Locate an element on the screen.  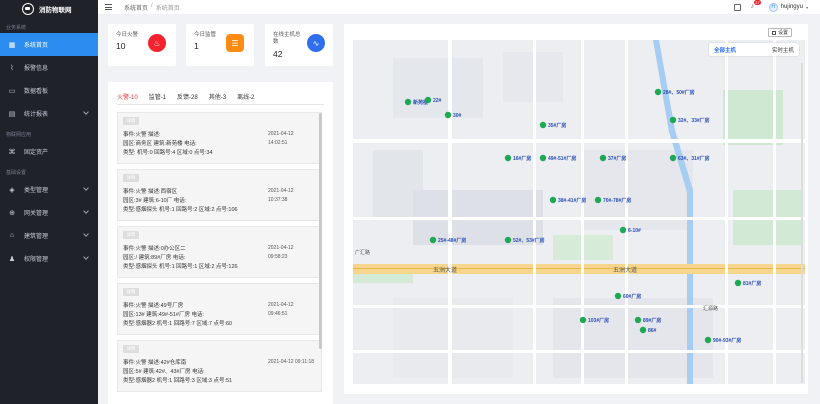
notification-bell-icon: ♪ 37 is located at coordinates (756, 5).